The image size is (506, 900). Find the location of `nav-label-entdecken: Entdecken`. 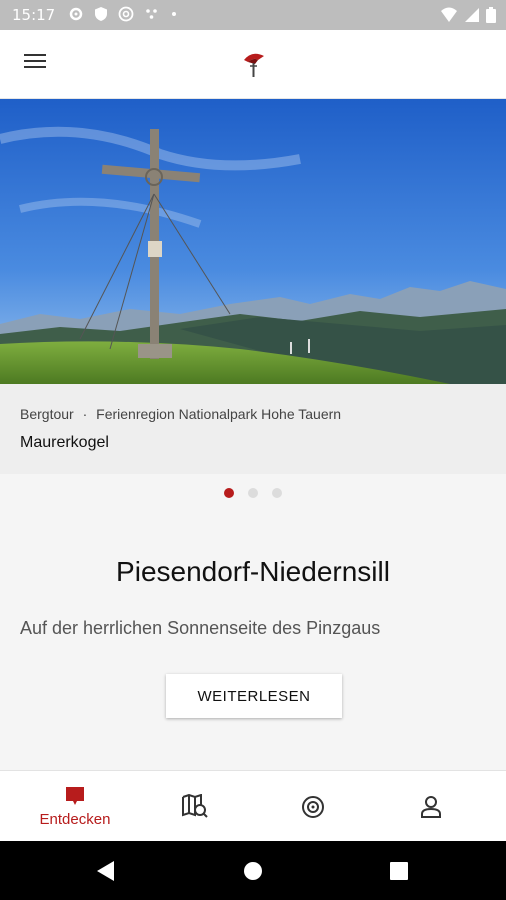

nav-label-entdecken: Entdecken is located at coordinates (75, 819).